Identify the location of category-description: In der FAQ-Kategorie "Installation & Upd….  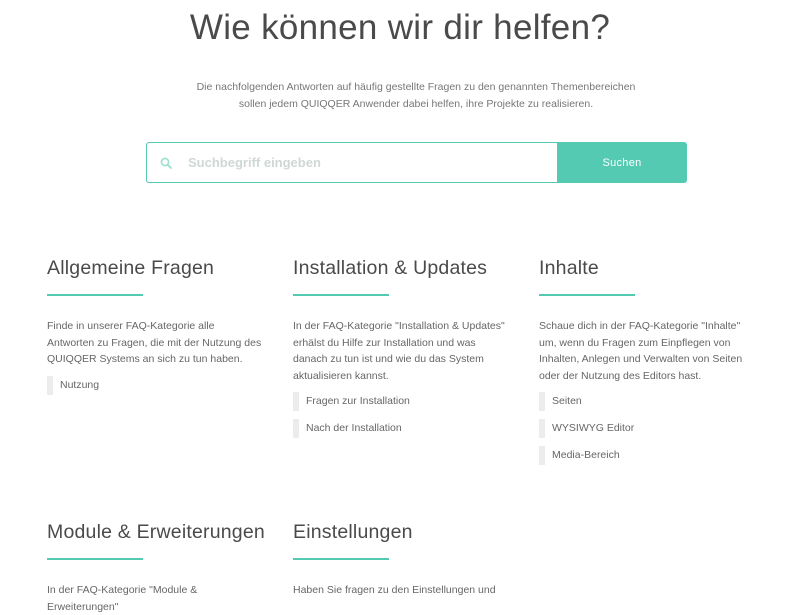
(399, 351).